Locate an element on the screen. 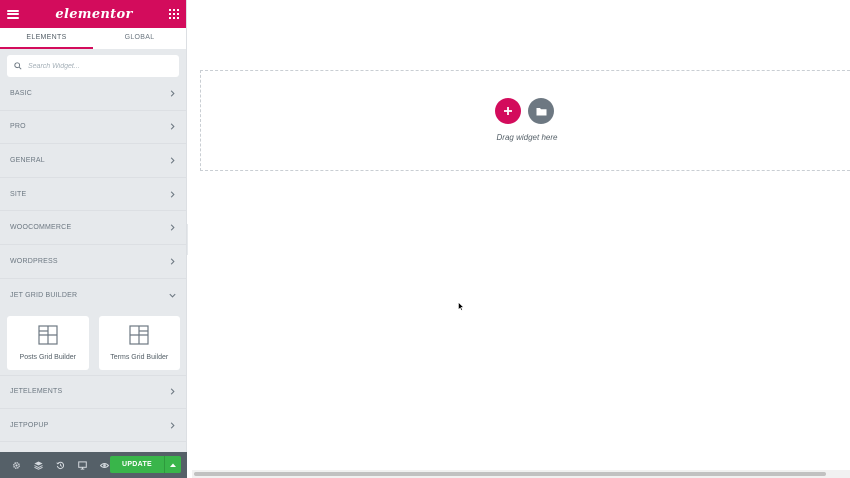 This screenshot has height=478, width=850. category-woocommerce: WOOCOMMERCE is located at coordinates (93, 228).